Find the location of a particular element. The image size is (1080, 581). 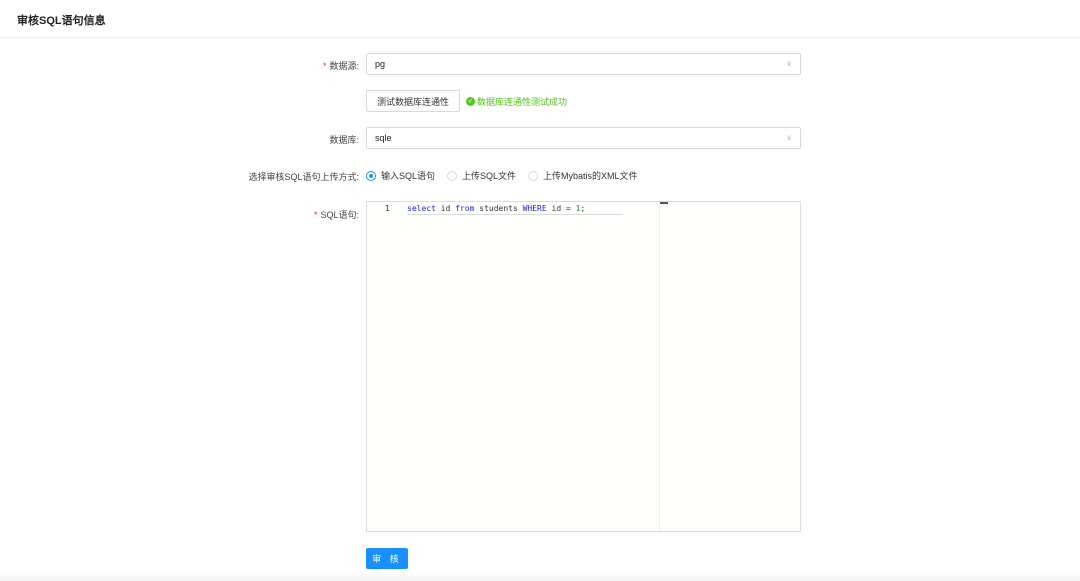

editor-divider is located at coordinates (659, 366).